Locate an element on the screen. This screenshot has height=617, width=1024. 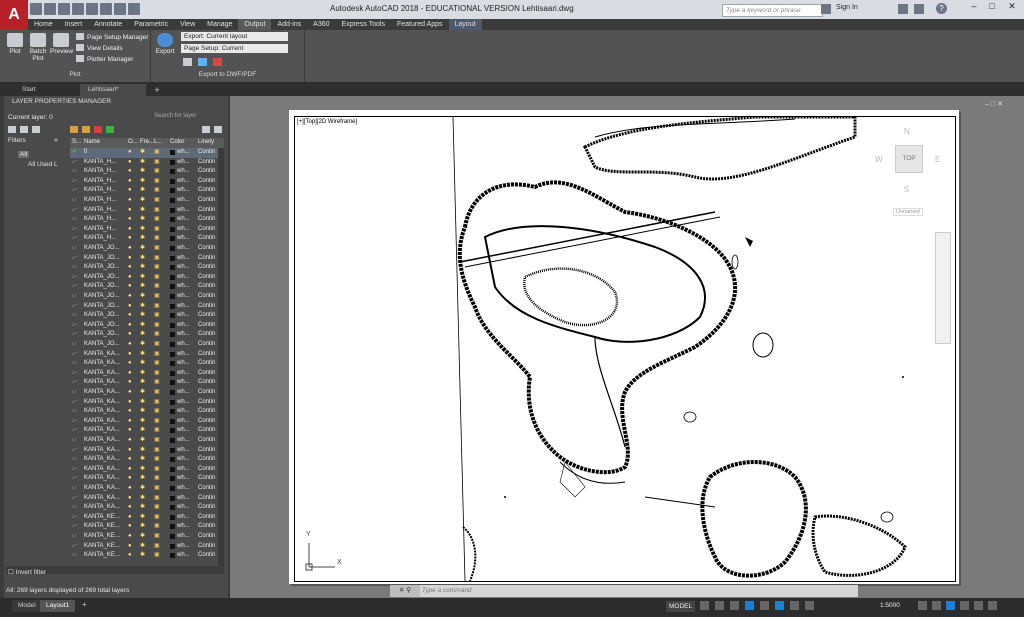
dwf-icon is located at coordinates (202, 62).